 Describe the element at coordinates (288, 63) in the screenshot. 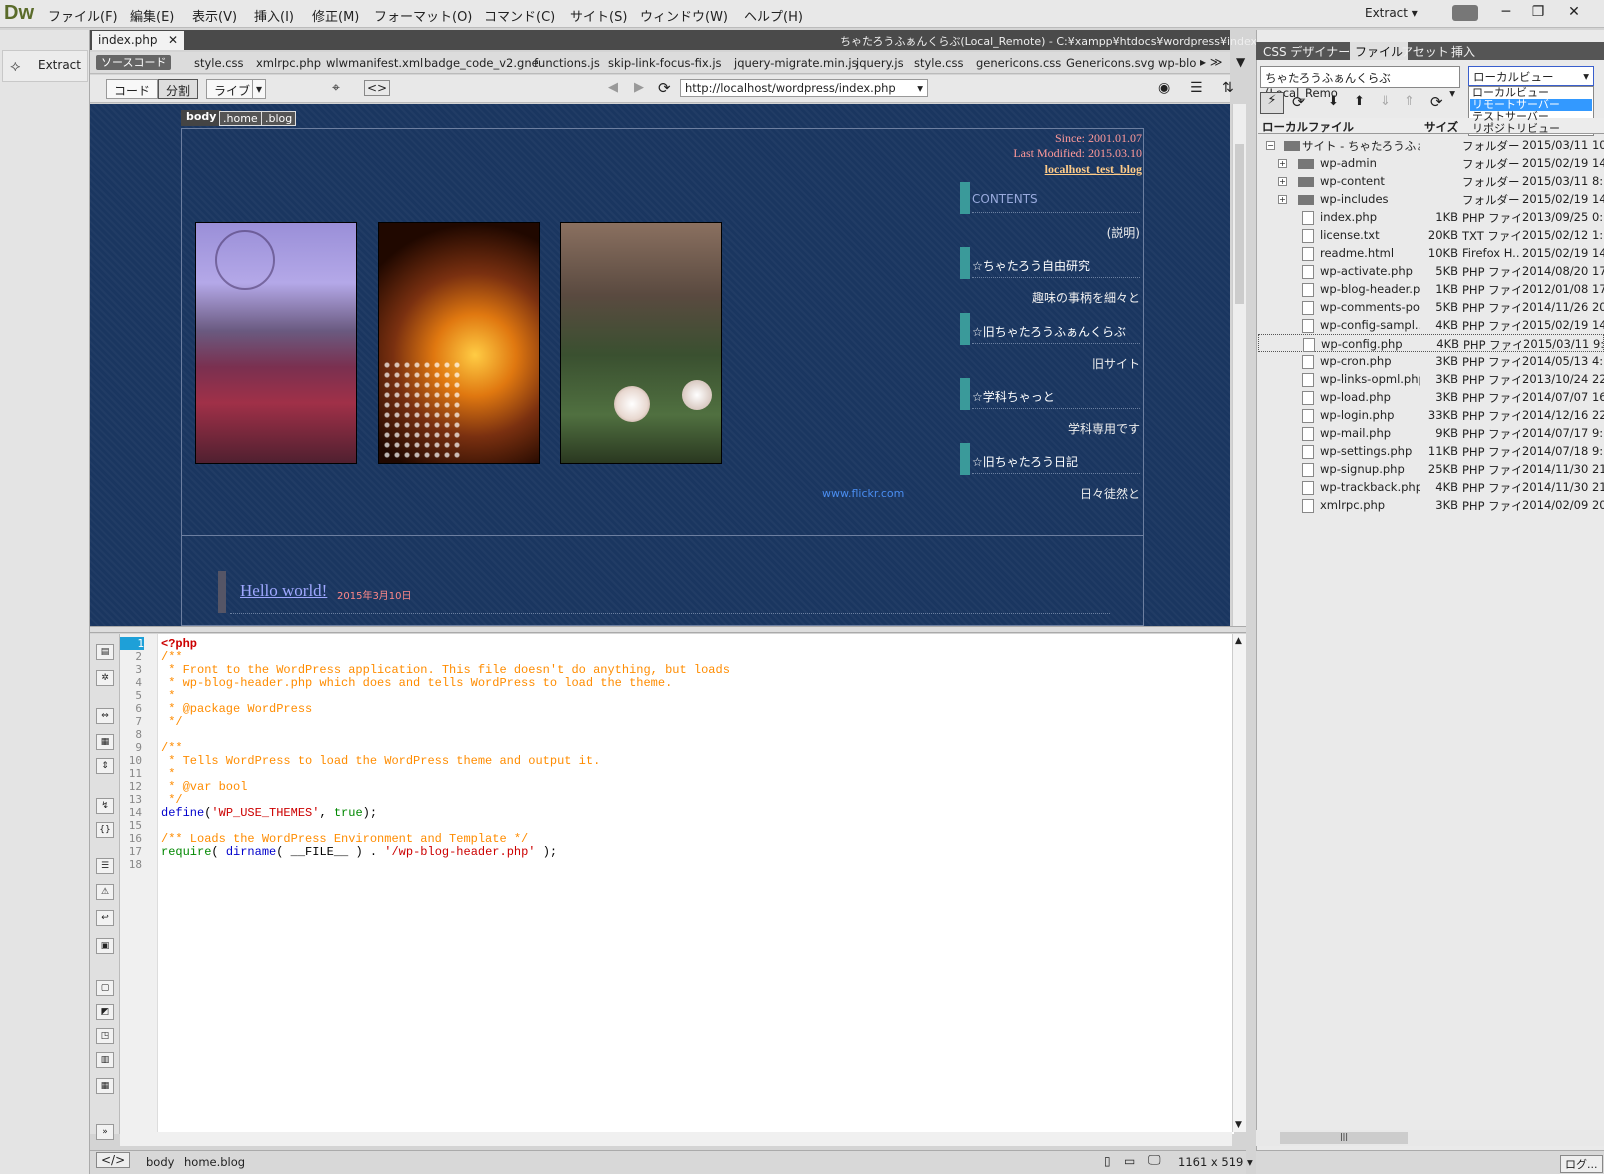

I see `related-file-tab: xmlrpc.php` at that location.